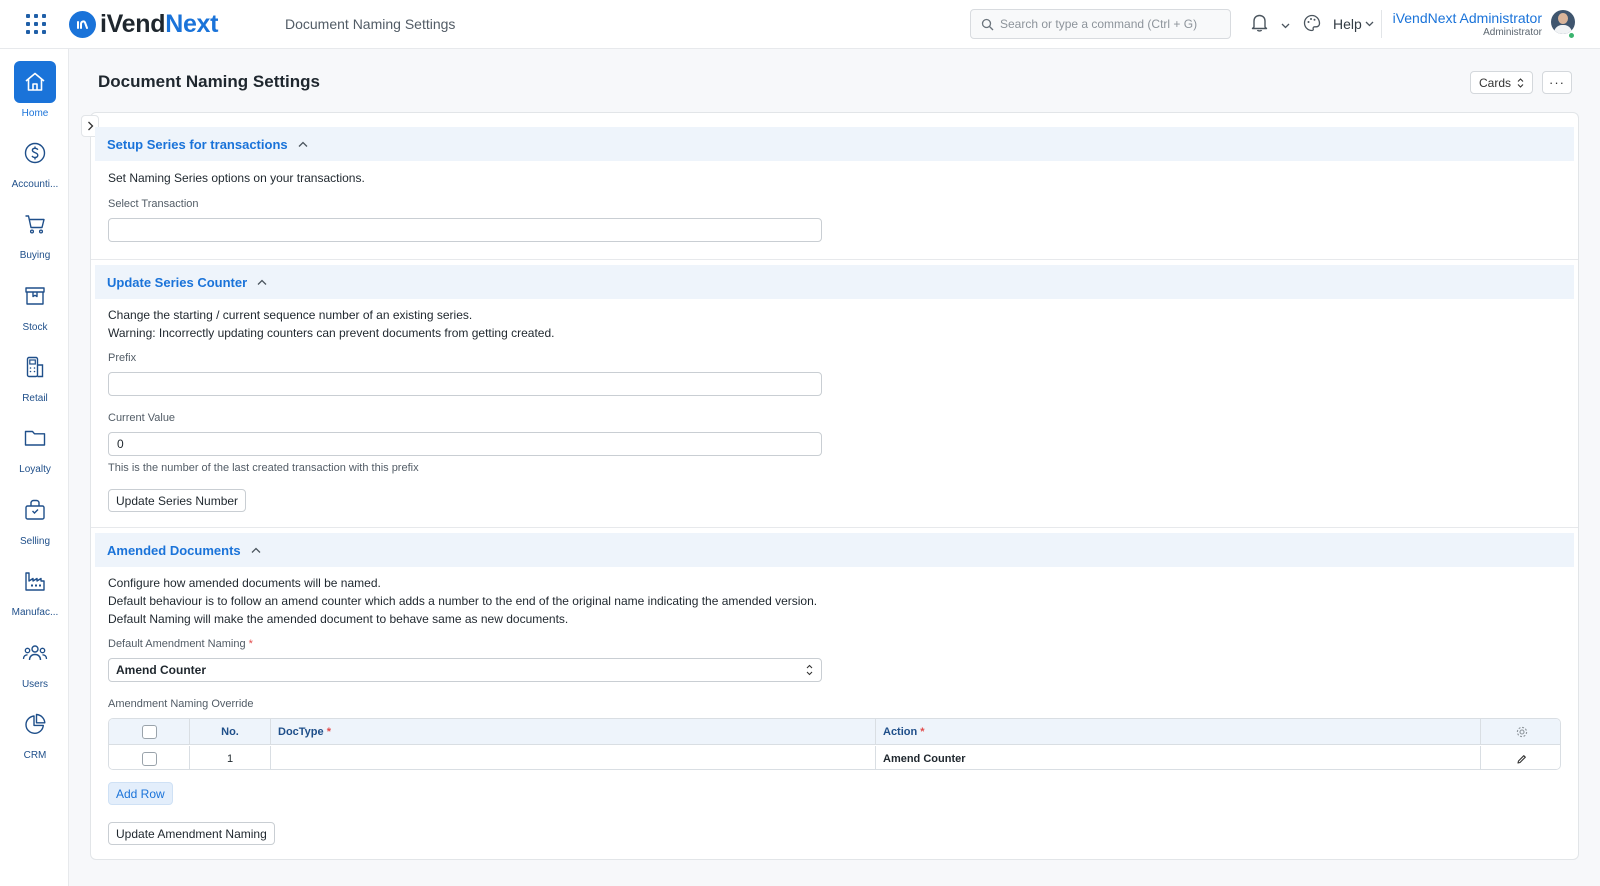  What do you see at coordinates (1571, 35) in the screenshot?
I see `online-status-dot` at bounding box center [1571, 35].